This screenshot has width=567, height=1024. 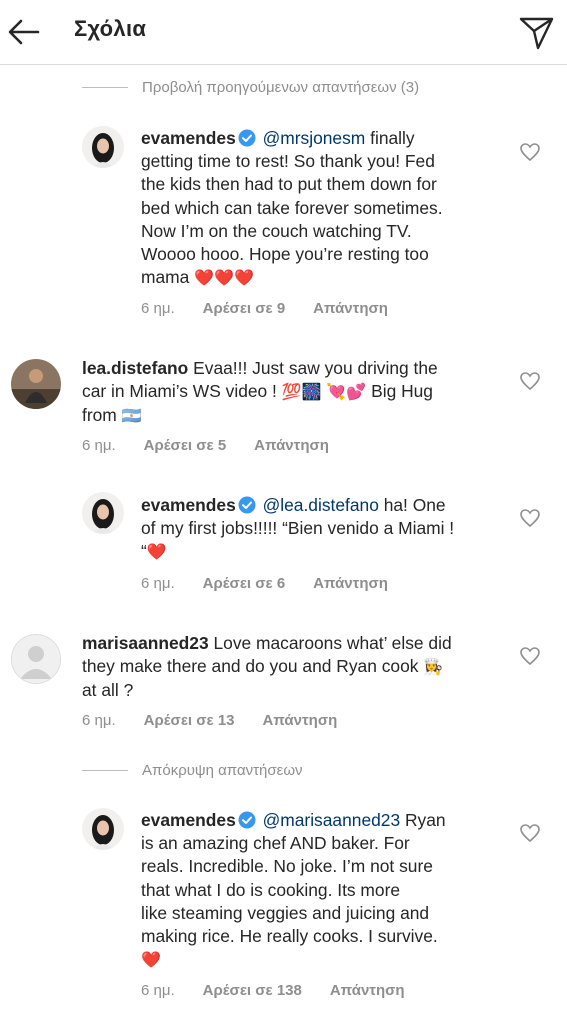 What do you see at coordinates (222, 770) in the screenshot?
I see `hide-replies-label: Απόκρυψη απαντήσεων` at bounding box center [222, 770].